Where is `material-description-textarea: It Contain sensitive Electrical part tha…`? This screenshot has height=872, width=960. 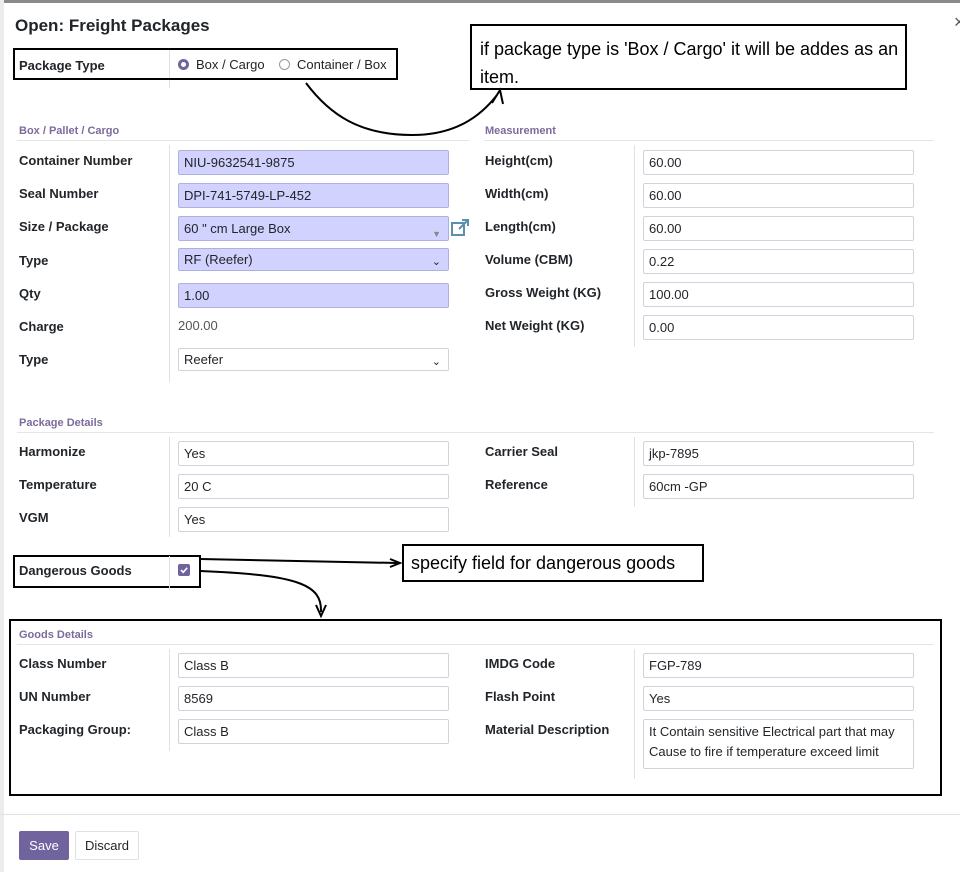 material-description-textarea: It Contain sensitive Electrical part tha… is located at coordinates (778, 744).